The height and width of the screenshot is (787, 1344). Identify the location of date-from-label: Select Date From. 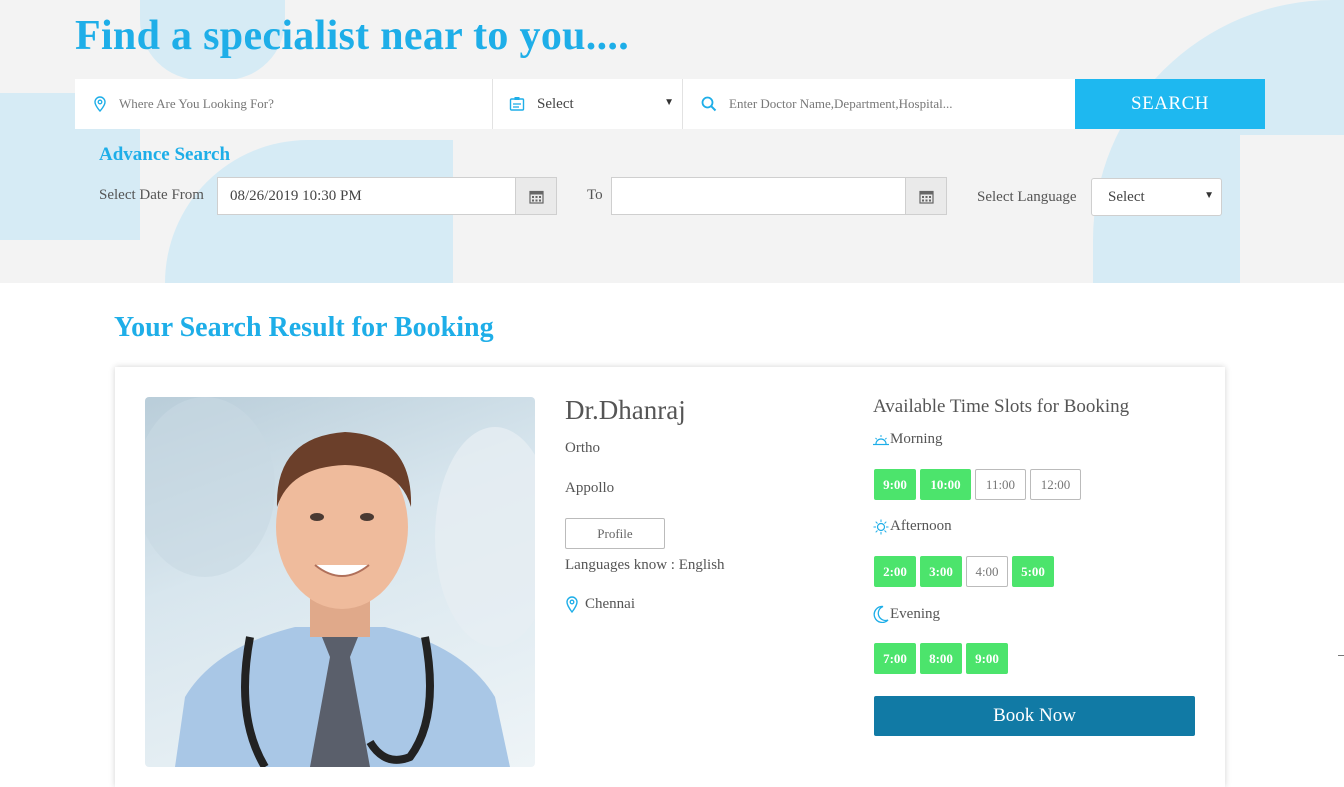
(151, 195).